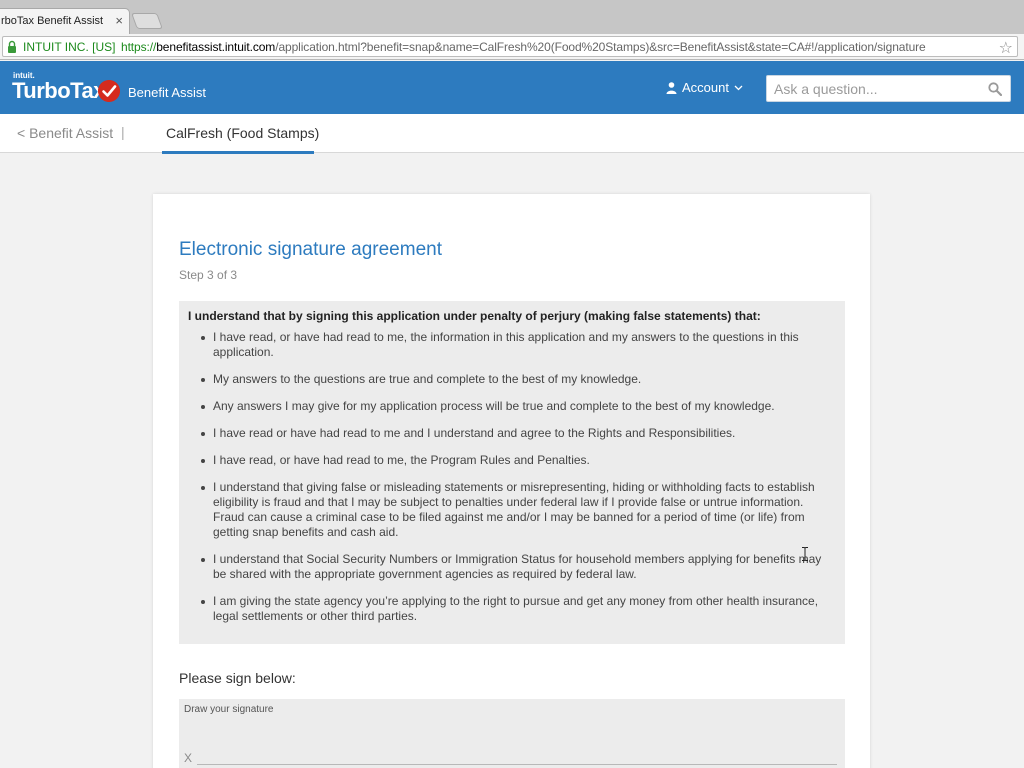 The height and width of the screenshot is (768, 1024). I want to click on url-scheme: https://, so click(139, 47).